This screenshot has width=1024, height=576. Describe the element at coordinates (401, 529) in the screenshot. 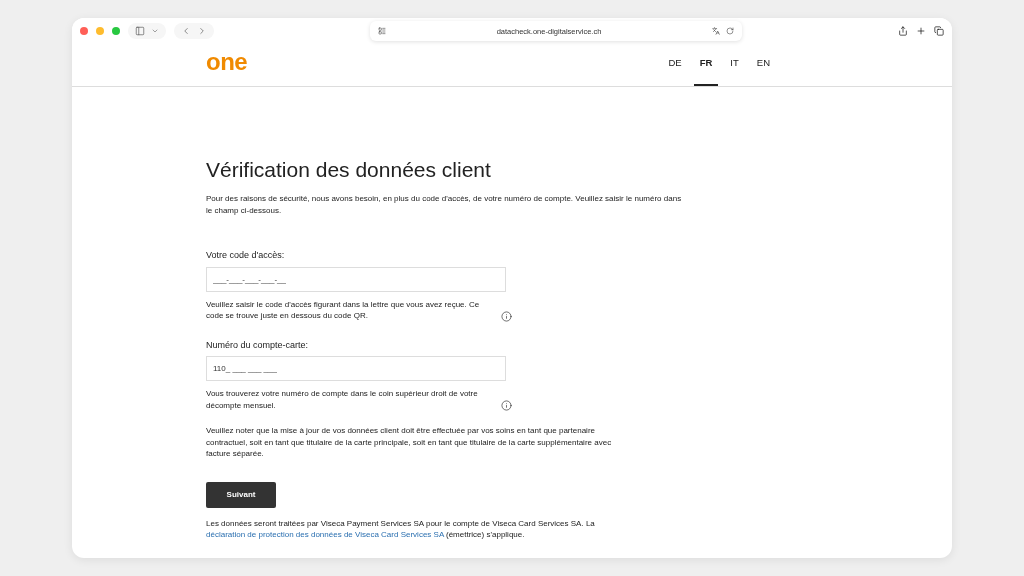

I see `privacy-text: Les données seront traitées par Viseca Payment Services SA pour le compte de Viseca Card Services SA. La déclaration de protection des données de Viseca Card Services SA (émettrice) s'applique.` at that location.